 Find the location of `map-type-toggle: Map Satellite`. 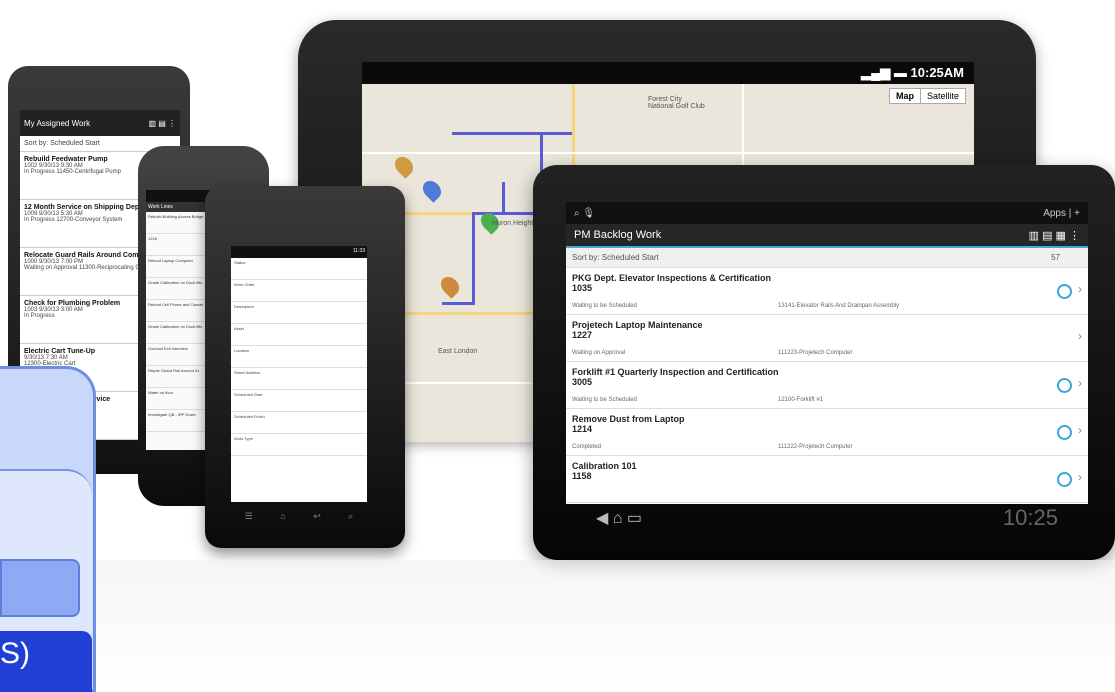

map-type-toggle: Map Satellite is located at coordinates (927, 96).